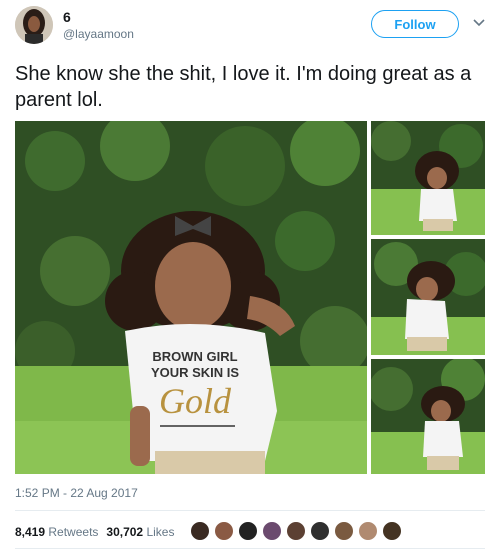 The height and width of the screenshot is (554, 500). Describe the element at coordinates (98, 34) in the screenshot. I see `user-handle: @layaamoon` at that location.